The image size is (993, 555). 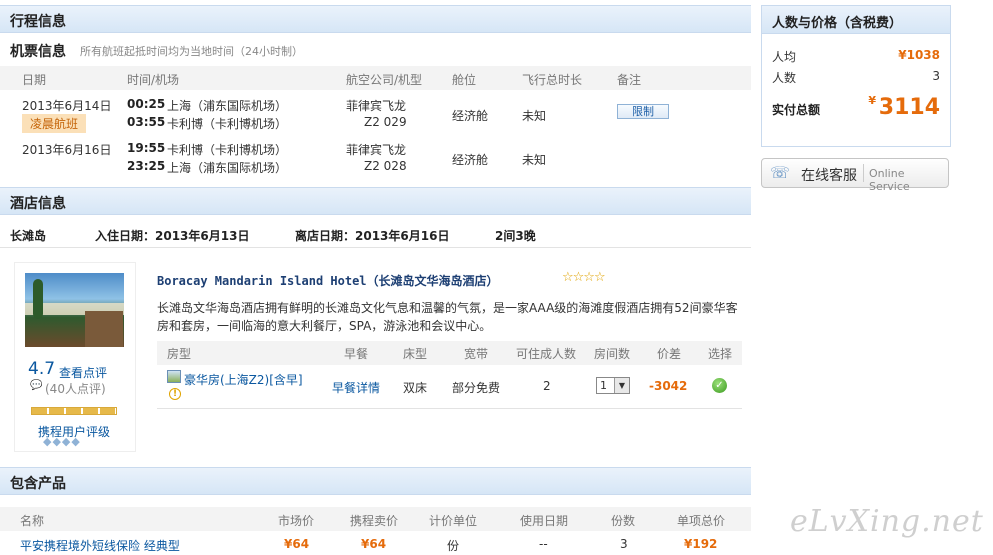 What do you see at coordinates (356, 354) in the screenshot?
I see `col-breakfast: 早餐` at bounding box center [356, 354].